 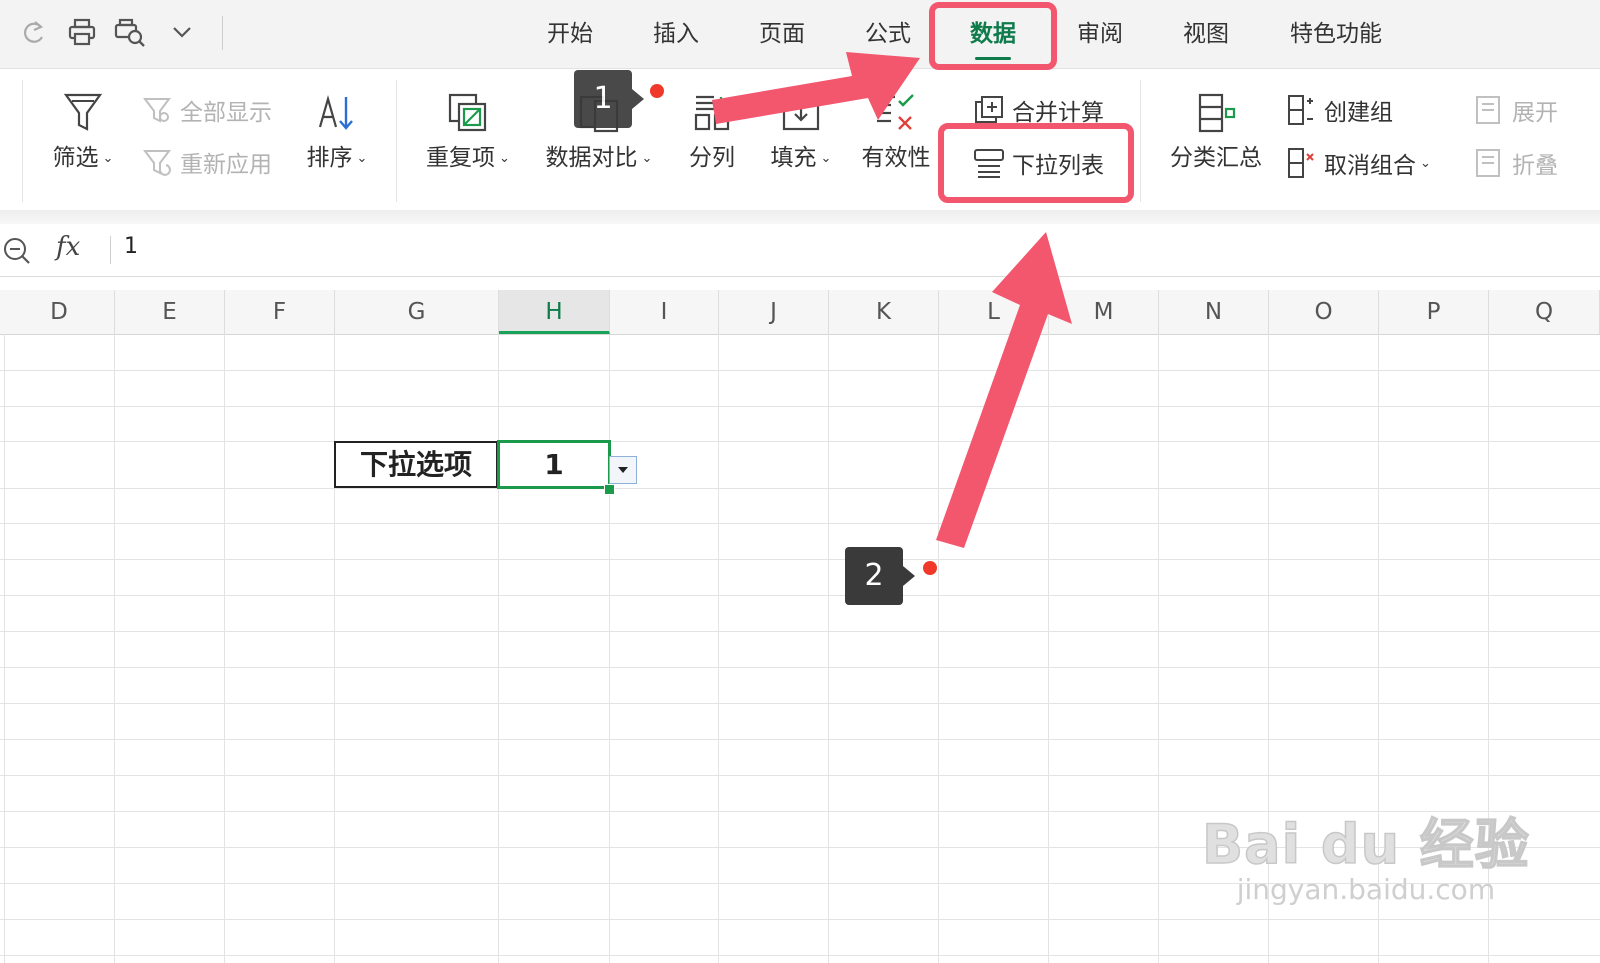 What do you see at coordinates (1366, 889) in the screenshot?
I see `watermark-url: jingyan.baidu.com` at bounding box center [1366, 889].